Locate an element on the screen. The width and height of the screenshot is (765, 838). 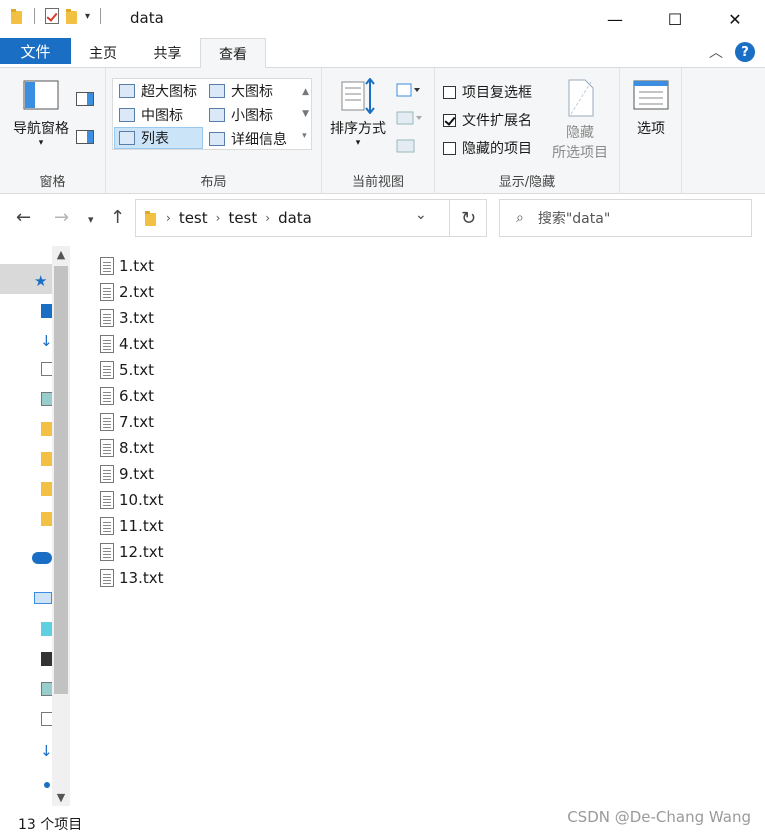
item-count: 13 个项目 is located at coordinates (50, 825).